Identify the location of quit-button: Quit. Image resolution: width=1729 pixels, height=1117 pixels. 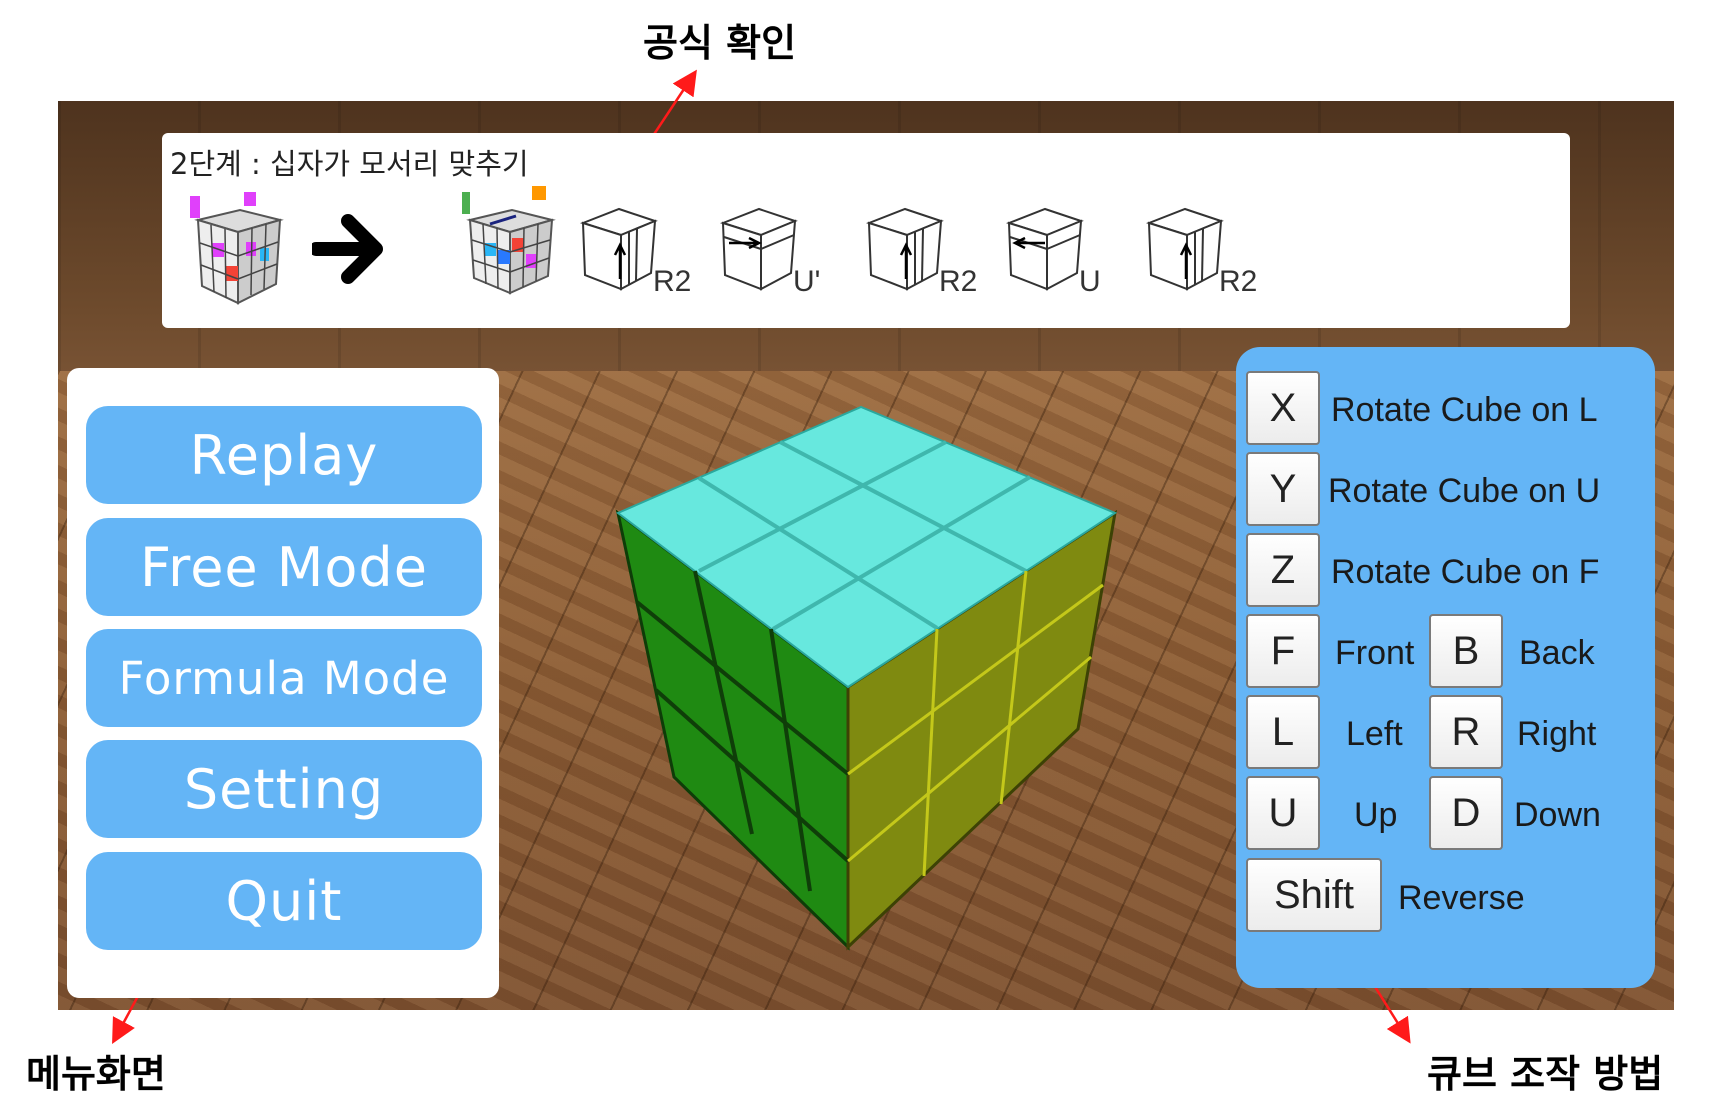
(284, 901).